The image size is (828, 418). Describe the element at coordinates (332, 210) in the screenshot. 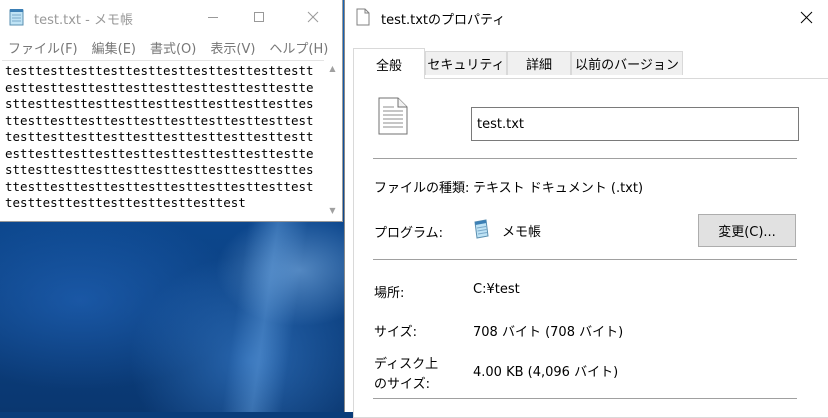

I see `scroll-down-icon: ▼` at that location.